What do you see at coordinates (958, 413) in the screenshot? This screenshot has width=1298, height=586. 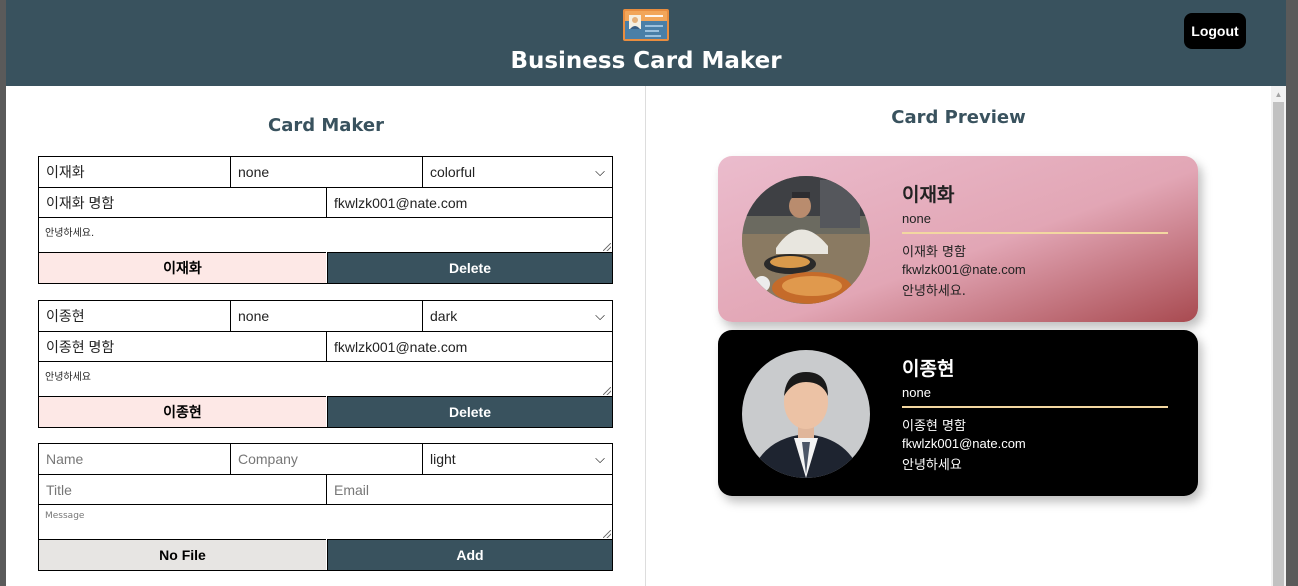 I see `business-card-preview: 이종현 none 이종현 명함 fkwlzk001@nate.com 안녕하세요` at bounding box center [958, 413].